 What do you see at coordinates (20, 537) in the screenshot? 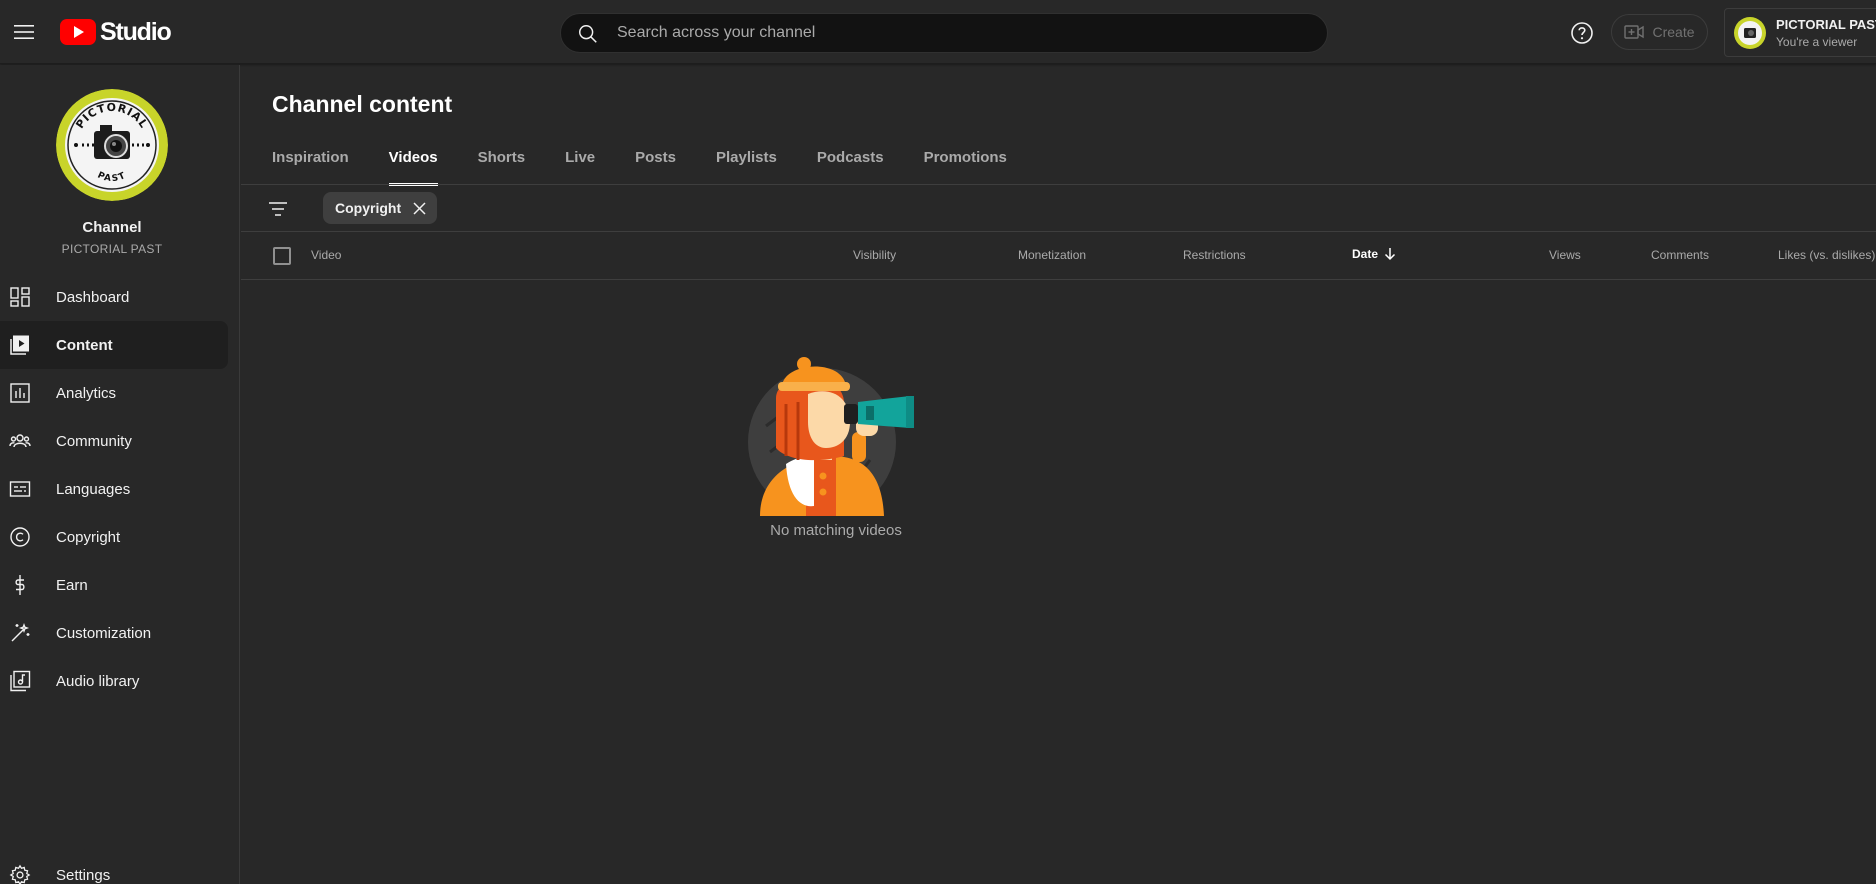
I see `copyright-icon` at bounding box center [20, 537].